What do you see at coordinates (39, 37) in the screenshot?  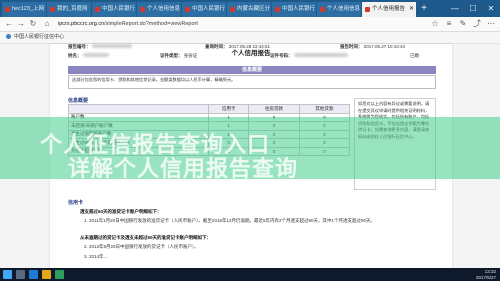 I see `bookmark-label: 中国人民银行征信中心` at bounding box center [39, 37].